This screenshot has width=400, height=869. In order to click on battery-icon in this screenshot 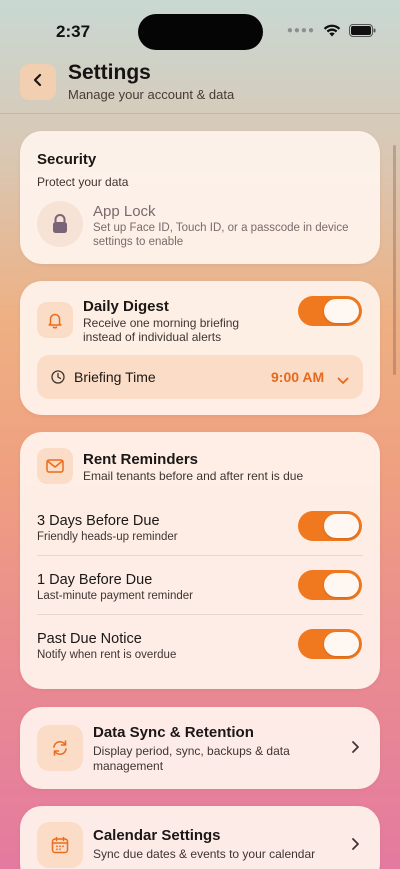, I will do `click(362, 30)`.